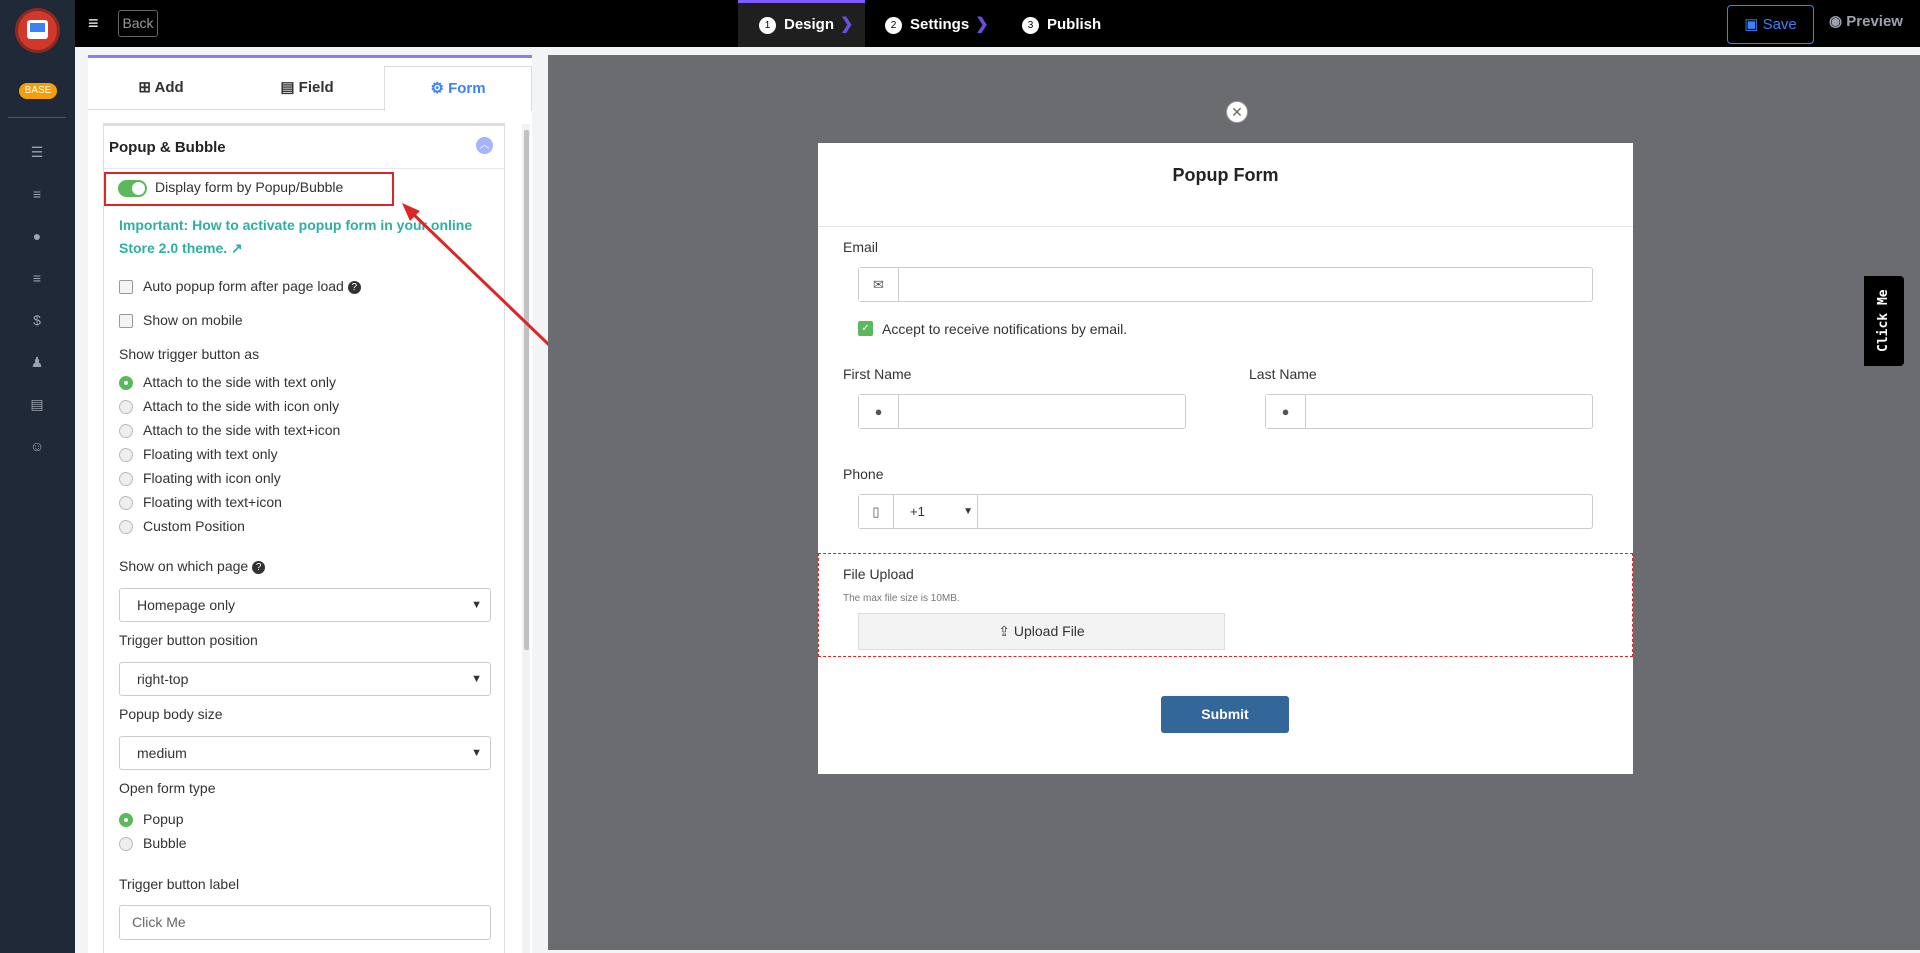 This screenshot has height=953, width=1920. Describe the element at coordinates (1049, 631) in the screenshot. I see `upload-label: Upload File` at that location.